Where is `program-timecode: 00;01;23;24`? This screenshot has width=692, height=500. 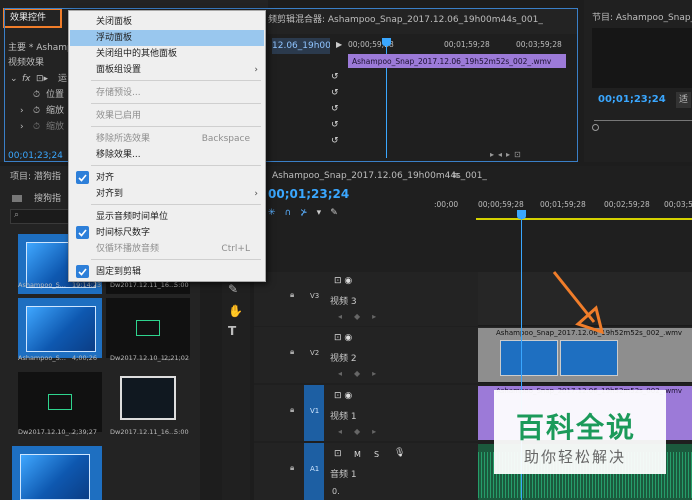
program-timecode: 00;01;23;24 is located at coordinates (632, 100).